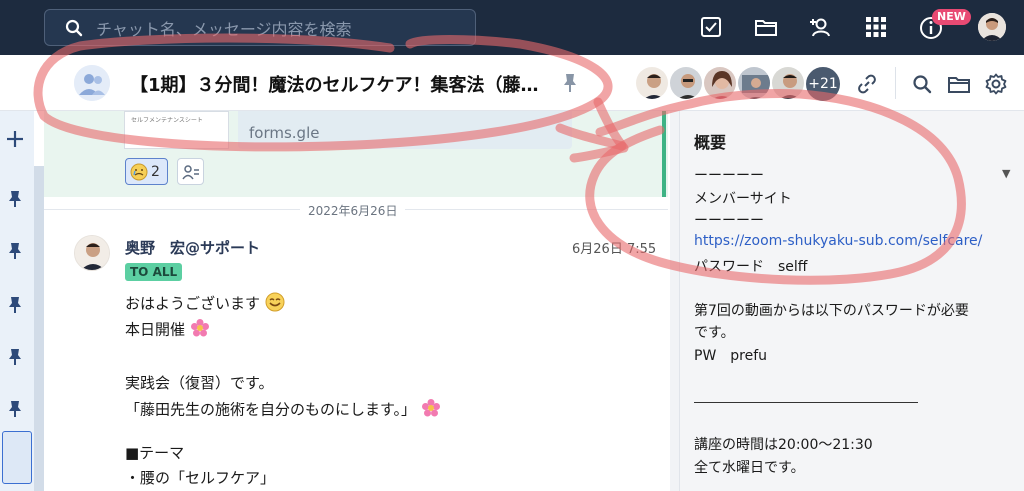 The height and width of the screenshot is (491, 1024). I want to click on to-all-badge: TO ALL, so click(154, 272).